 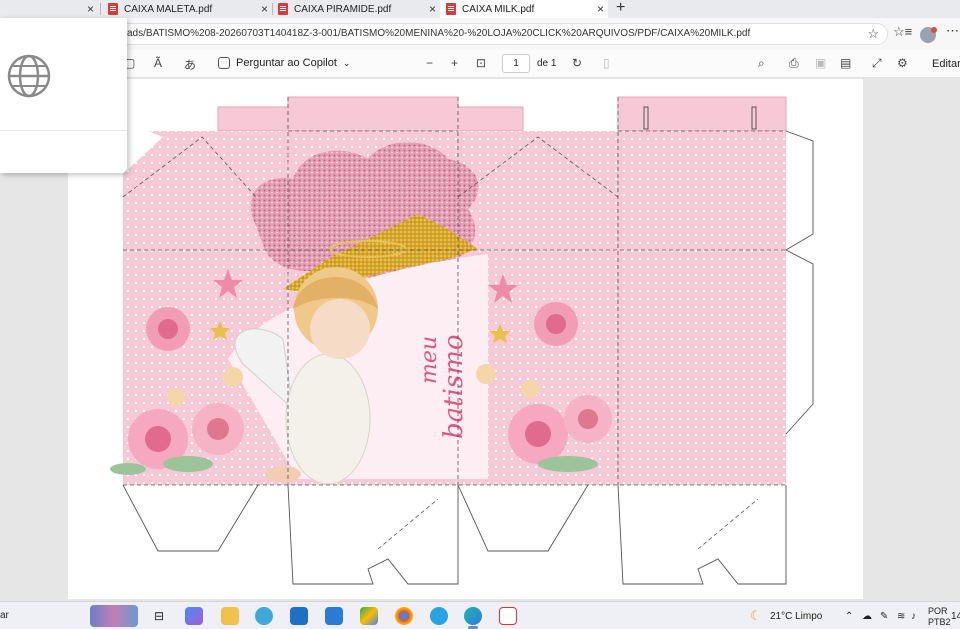 I want to click on chevron-up-icon: ⌃, so click(x=849, y=616).